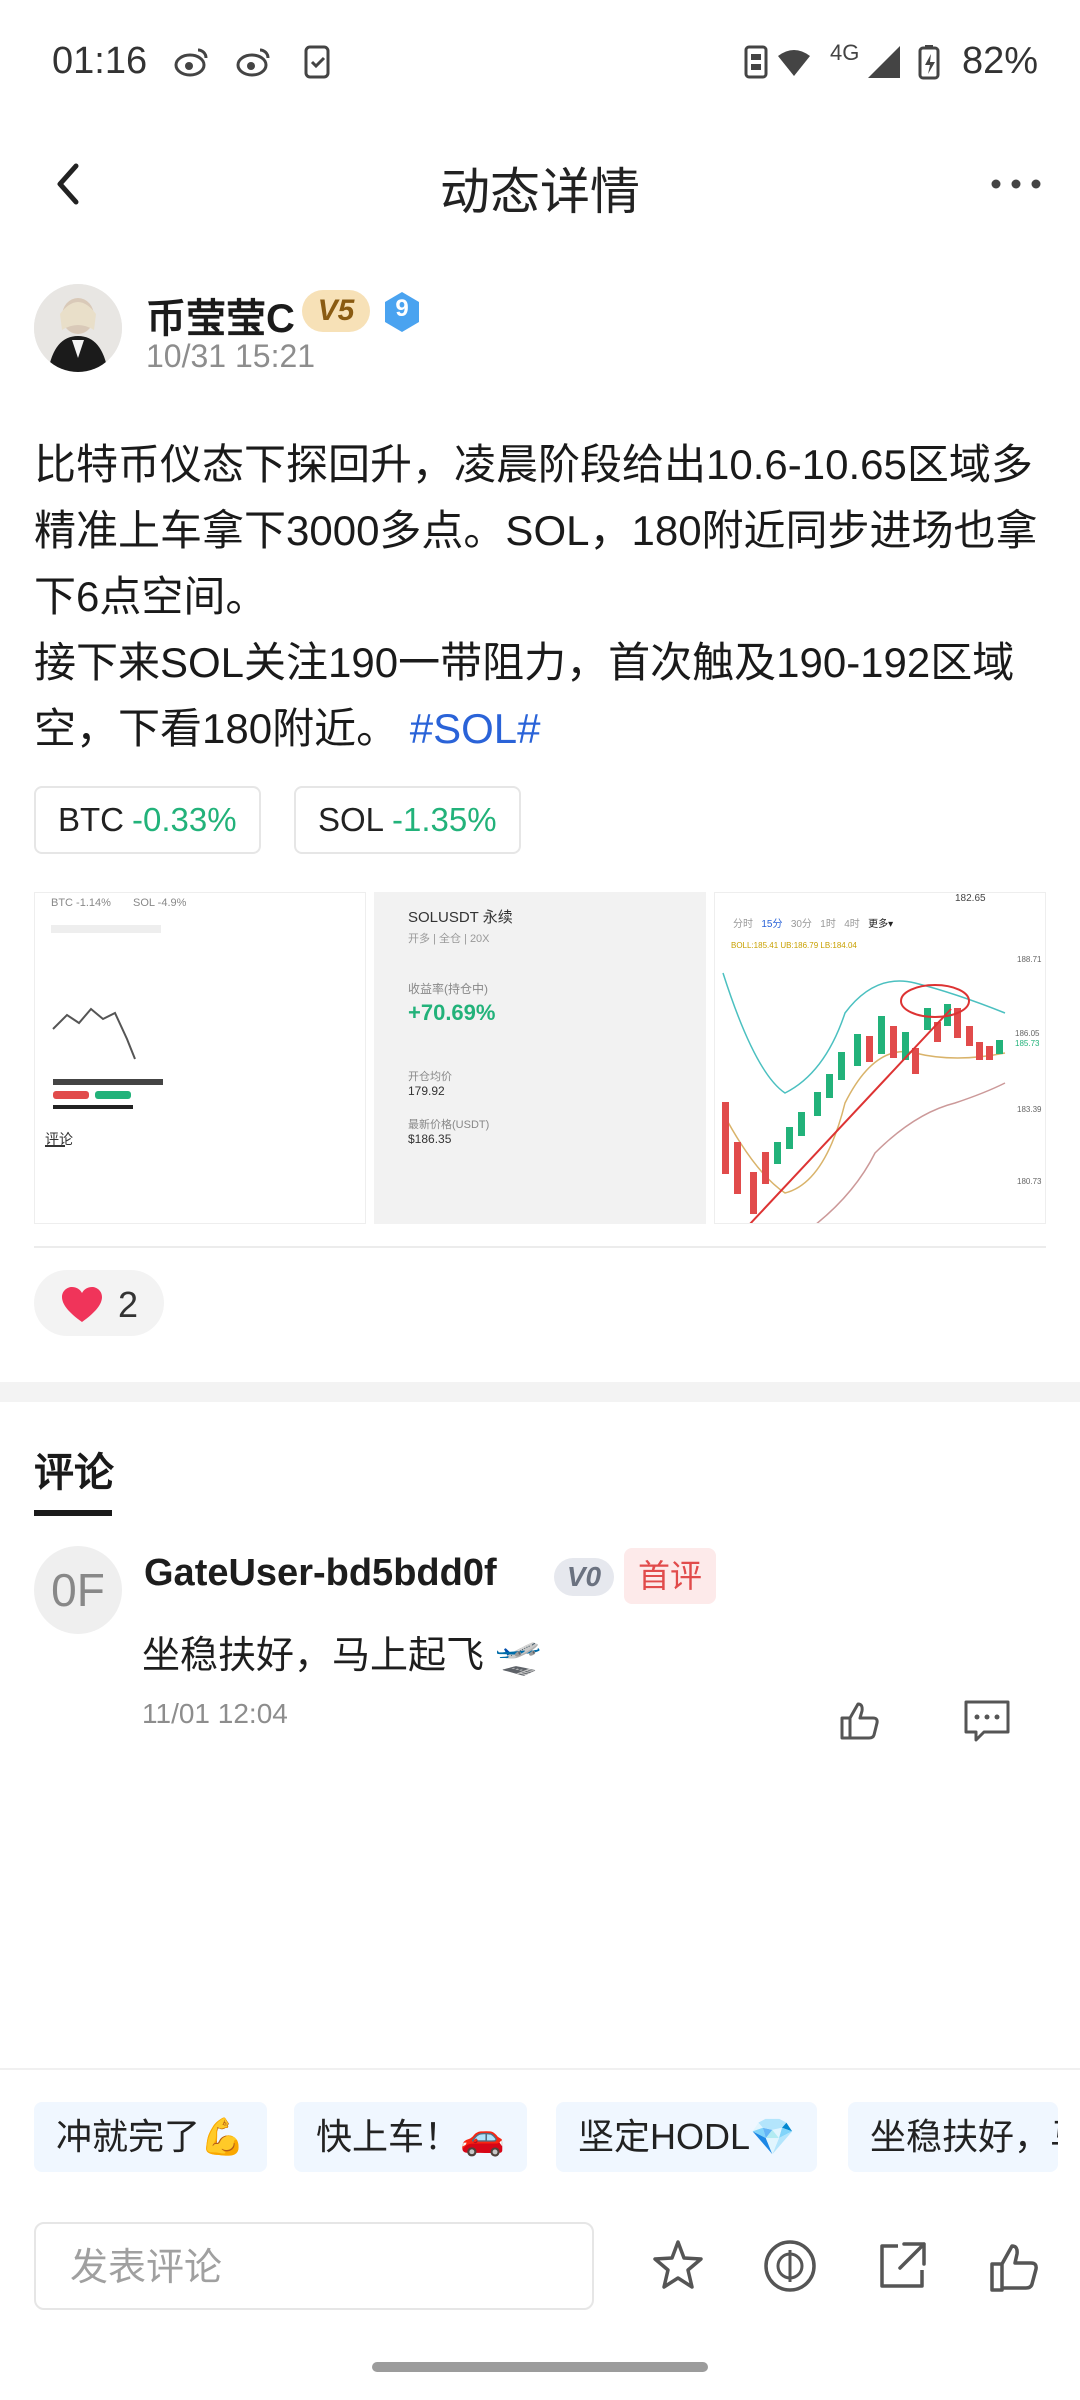  Describe the element at coordinates (790, 2266) in the screenshot. I see `tip-coin-icon` at that location.